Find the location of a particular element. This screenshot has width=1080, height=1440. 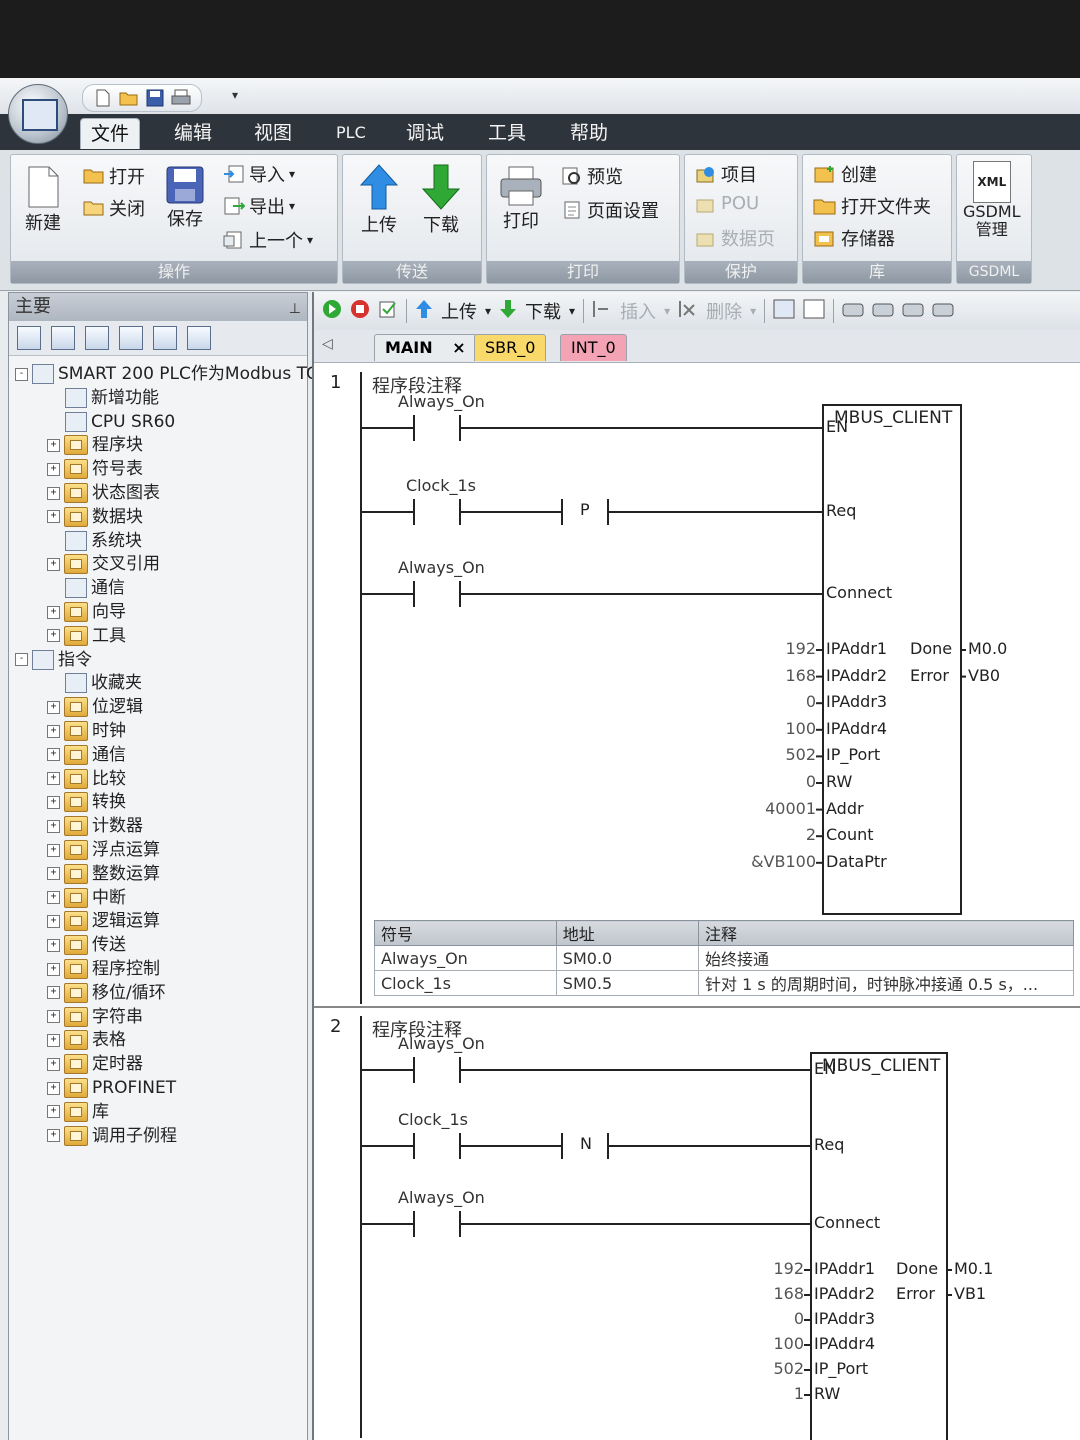

mbus-client-block: MBUS_CLIENT is located at coordinates (879, 1246).